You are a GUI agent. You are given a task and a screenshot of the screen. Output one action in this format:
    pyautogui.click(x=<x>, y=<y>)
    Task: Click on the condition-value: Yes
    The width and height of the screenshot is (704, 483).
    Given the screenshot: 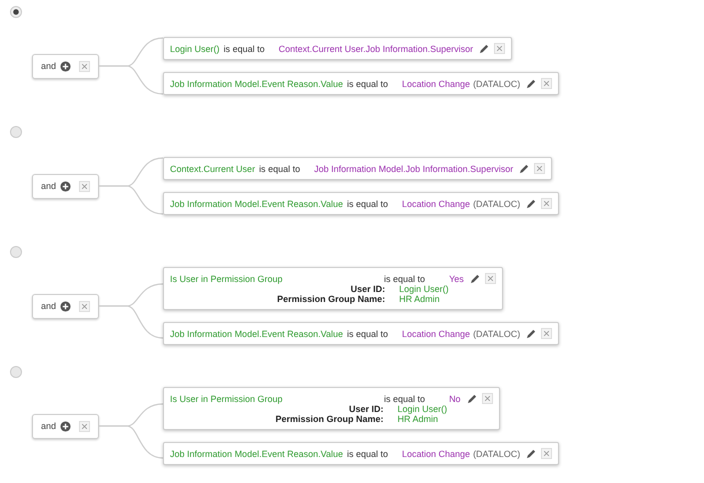 What is the action you would take?
    pyautogui.click(x=456, y=279)
    